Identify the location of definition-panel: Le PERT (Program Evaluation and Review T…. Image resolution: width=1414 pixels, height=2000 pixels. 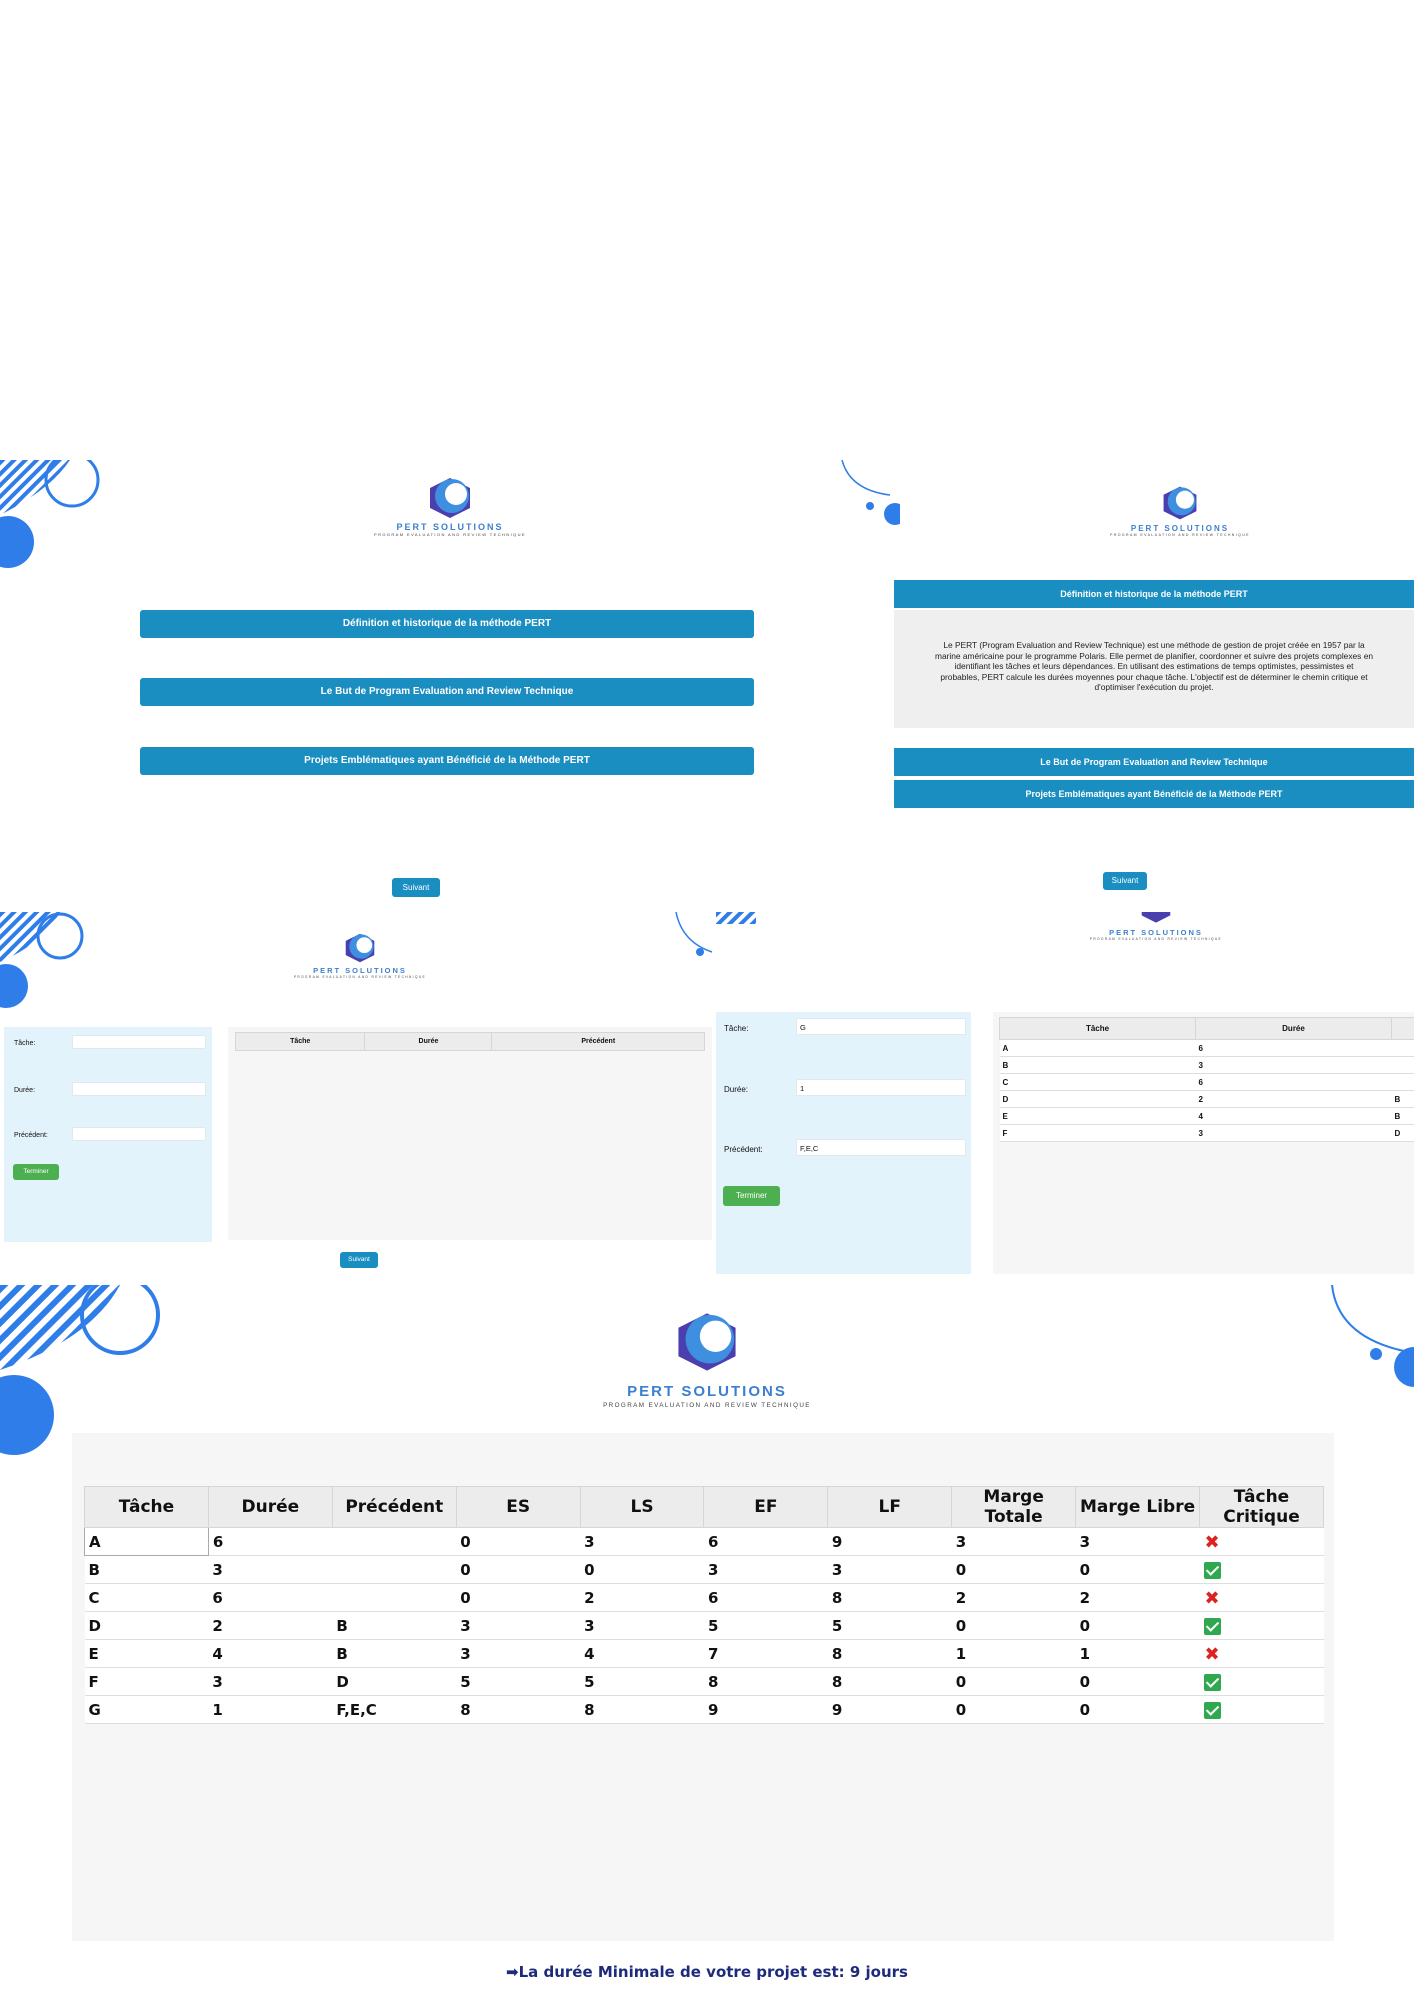
(1154, 669).